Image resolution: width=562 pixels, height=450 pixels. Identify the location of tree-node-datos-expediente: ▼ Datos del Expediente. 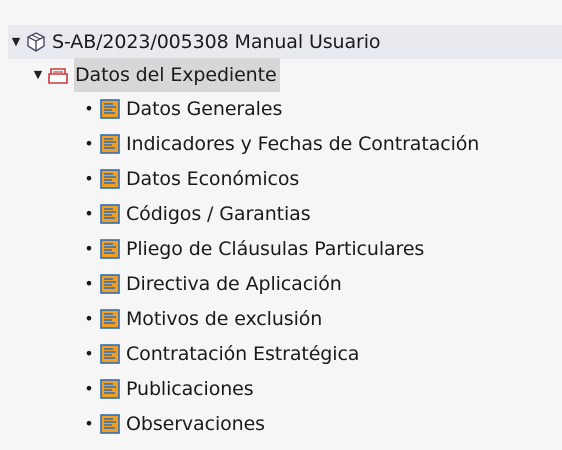
(155, 75).